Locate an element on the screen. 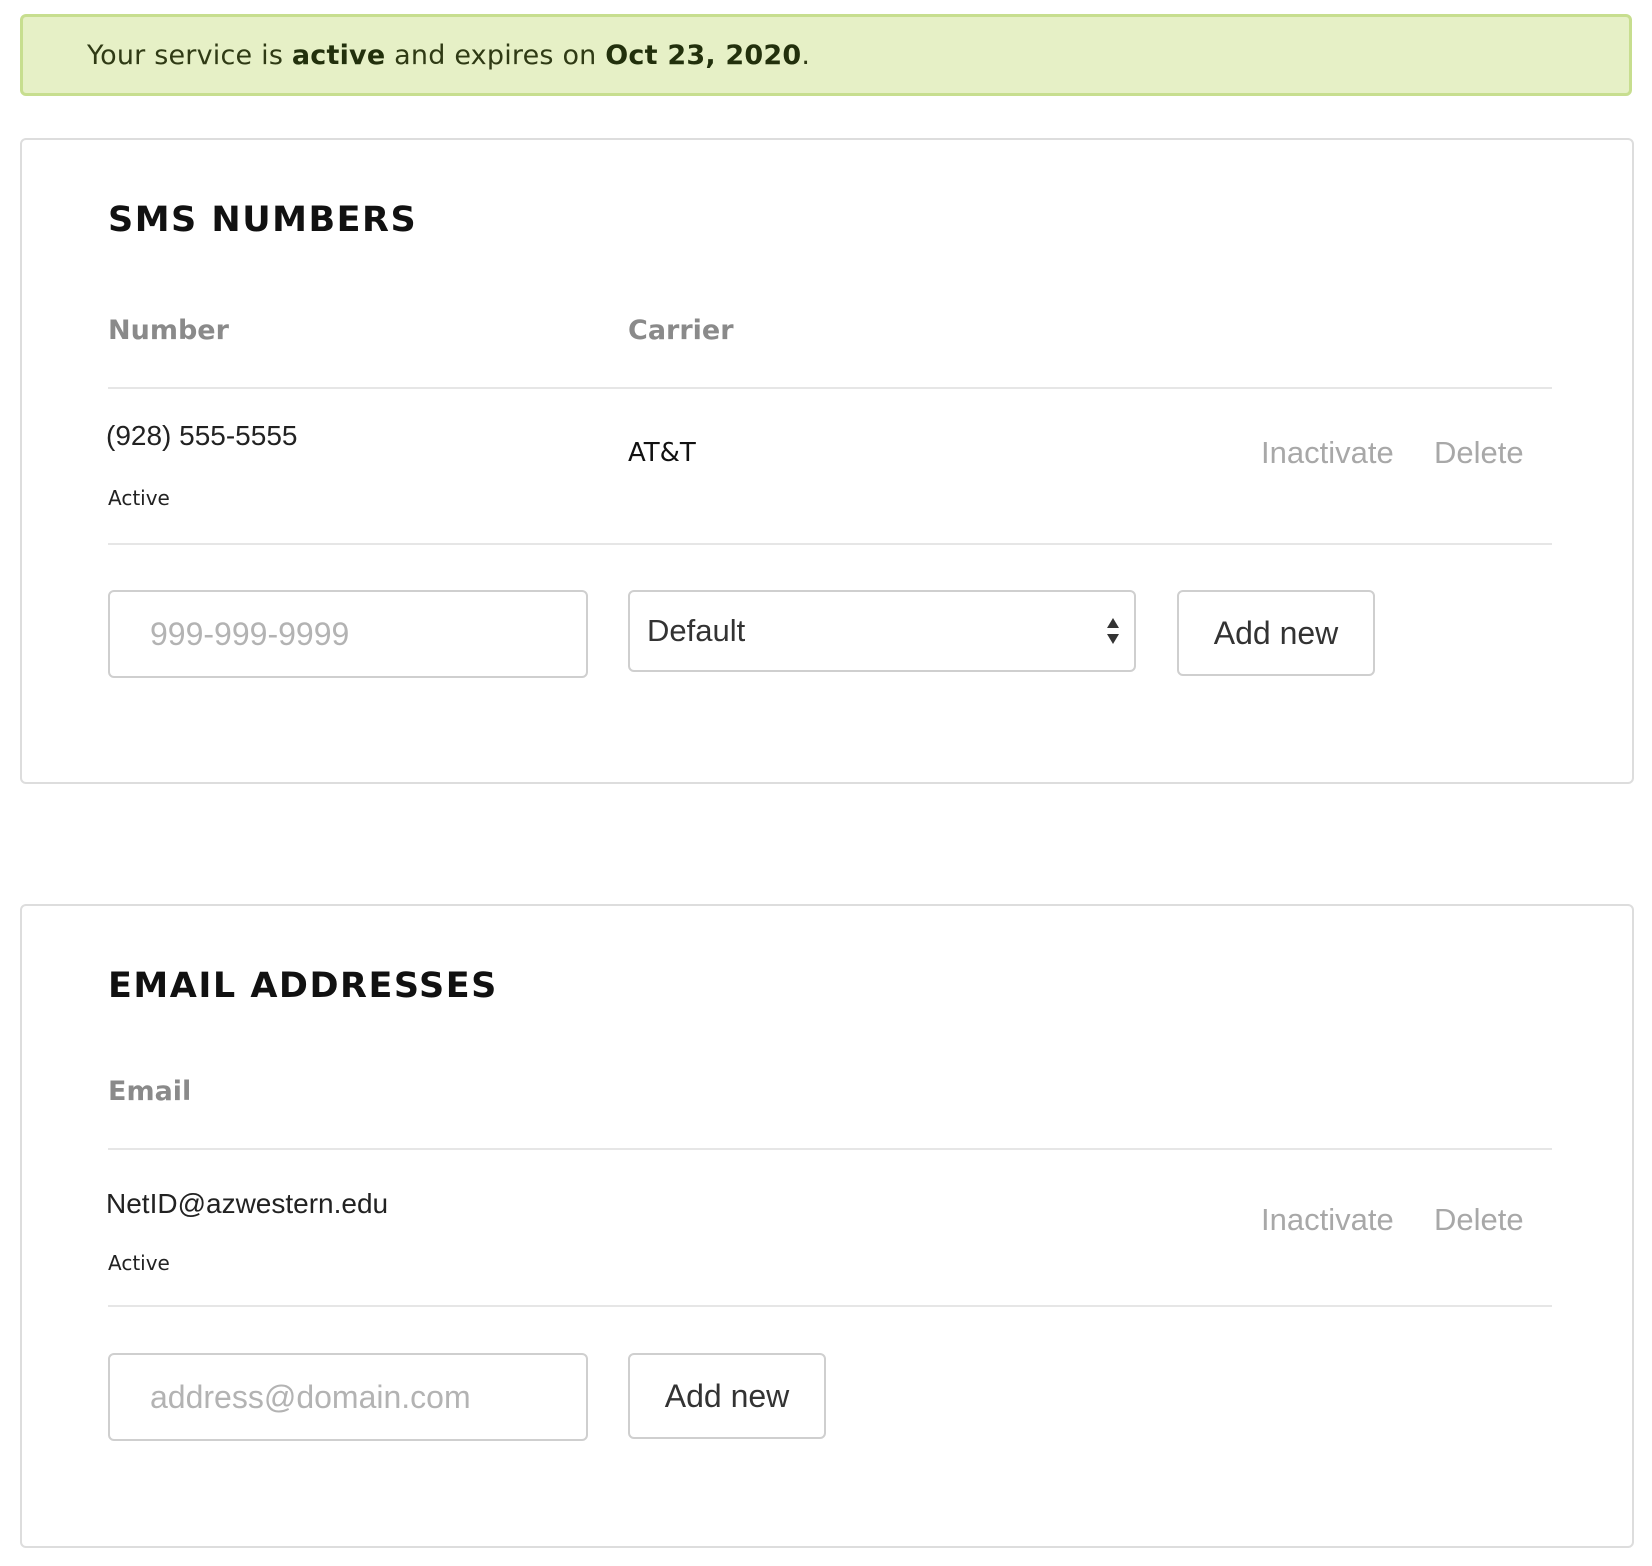 This screenshot has width=1652, height=1566. carrier-select: Default is located at coordinates (882, 631).